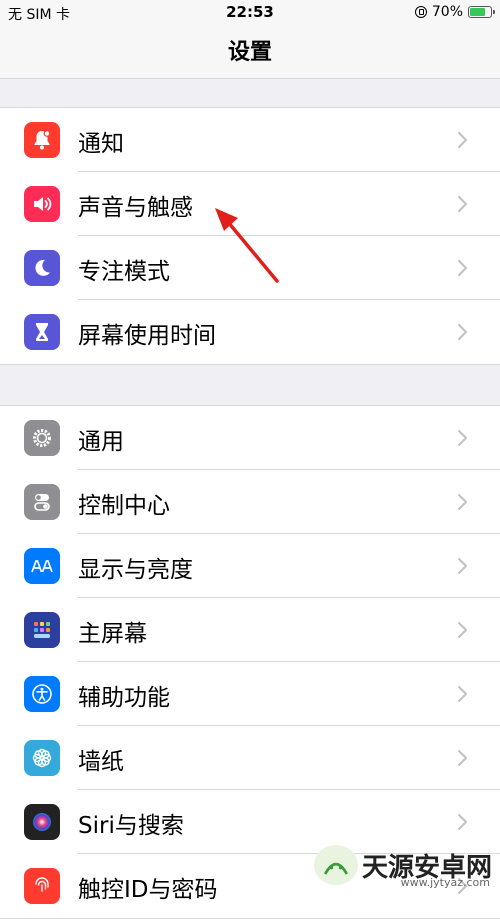  What do you see at coordinates (101, 144) in the screenshot?
I see `row-label: 通知` at bounding box center [101, 144].